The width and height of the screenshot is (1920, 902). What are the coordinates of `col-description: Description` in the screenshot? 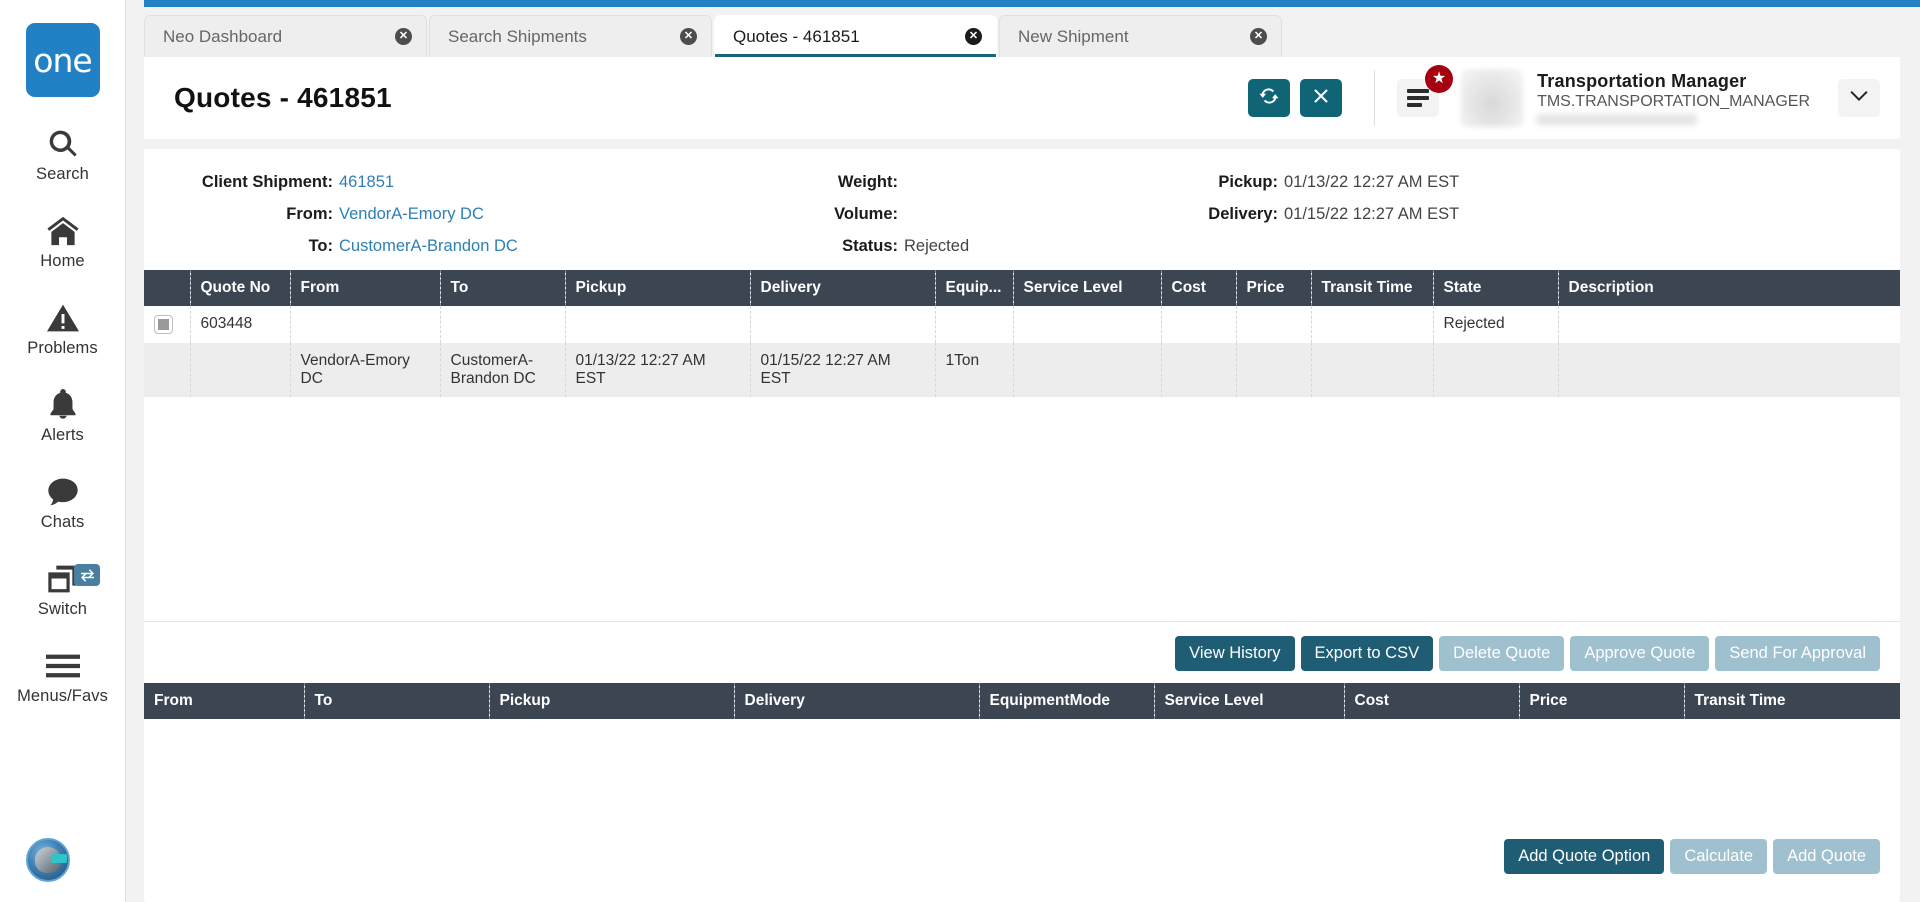 It's located at (1729, 288).